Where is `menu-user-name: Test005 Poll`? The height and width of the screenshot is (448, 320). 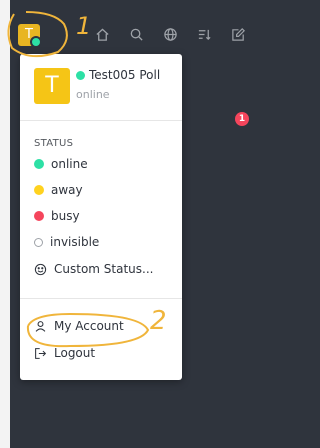 menu-user-name: Test005 Poll is located at coordinates (118, 75).